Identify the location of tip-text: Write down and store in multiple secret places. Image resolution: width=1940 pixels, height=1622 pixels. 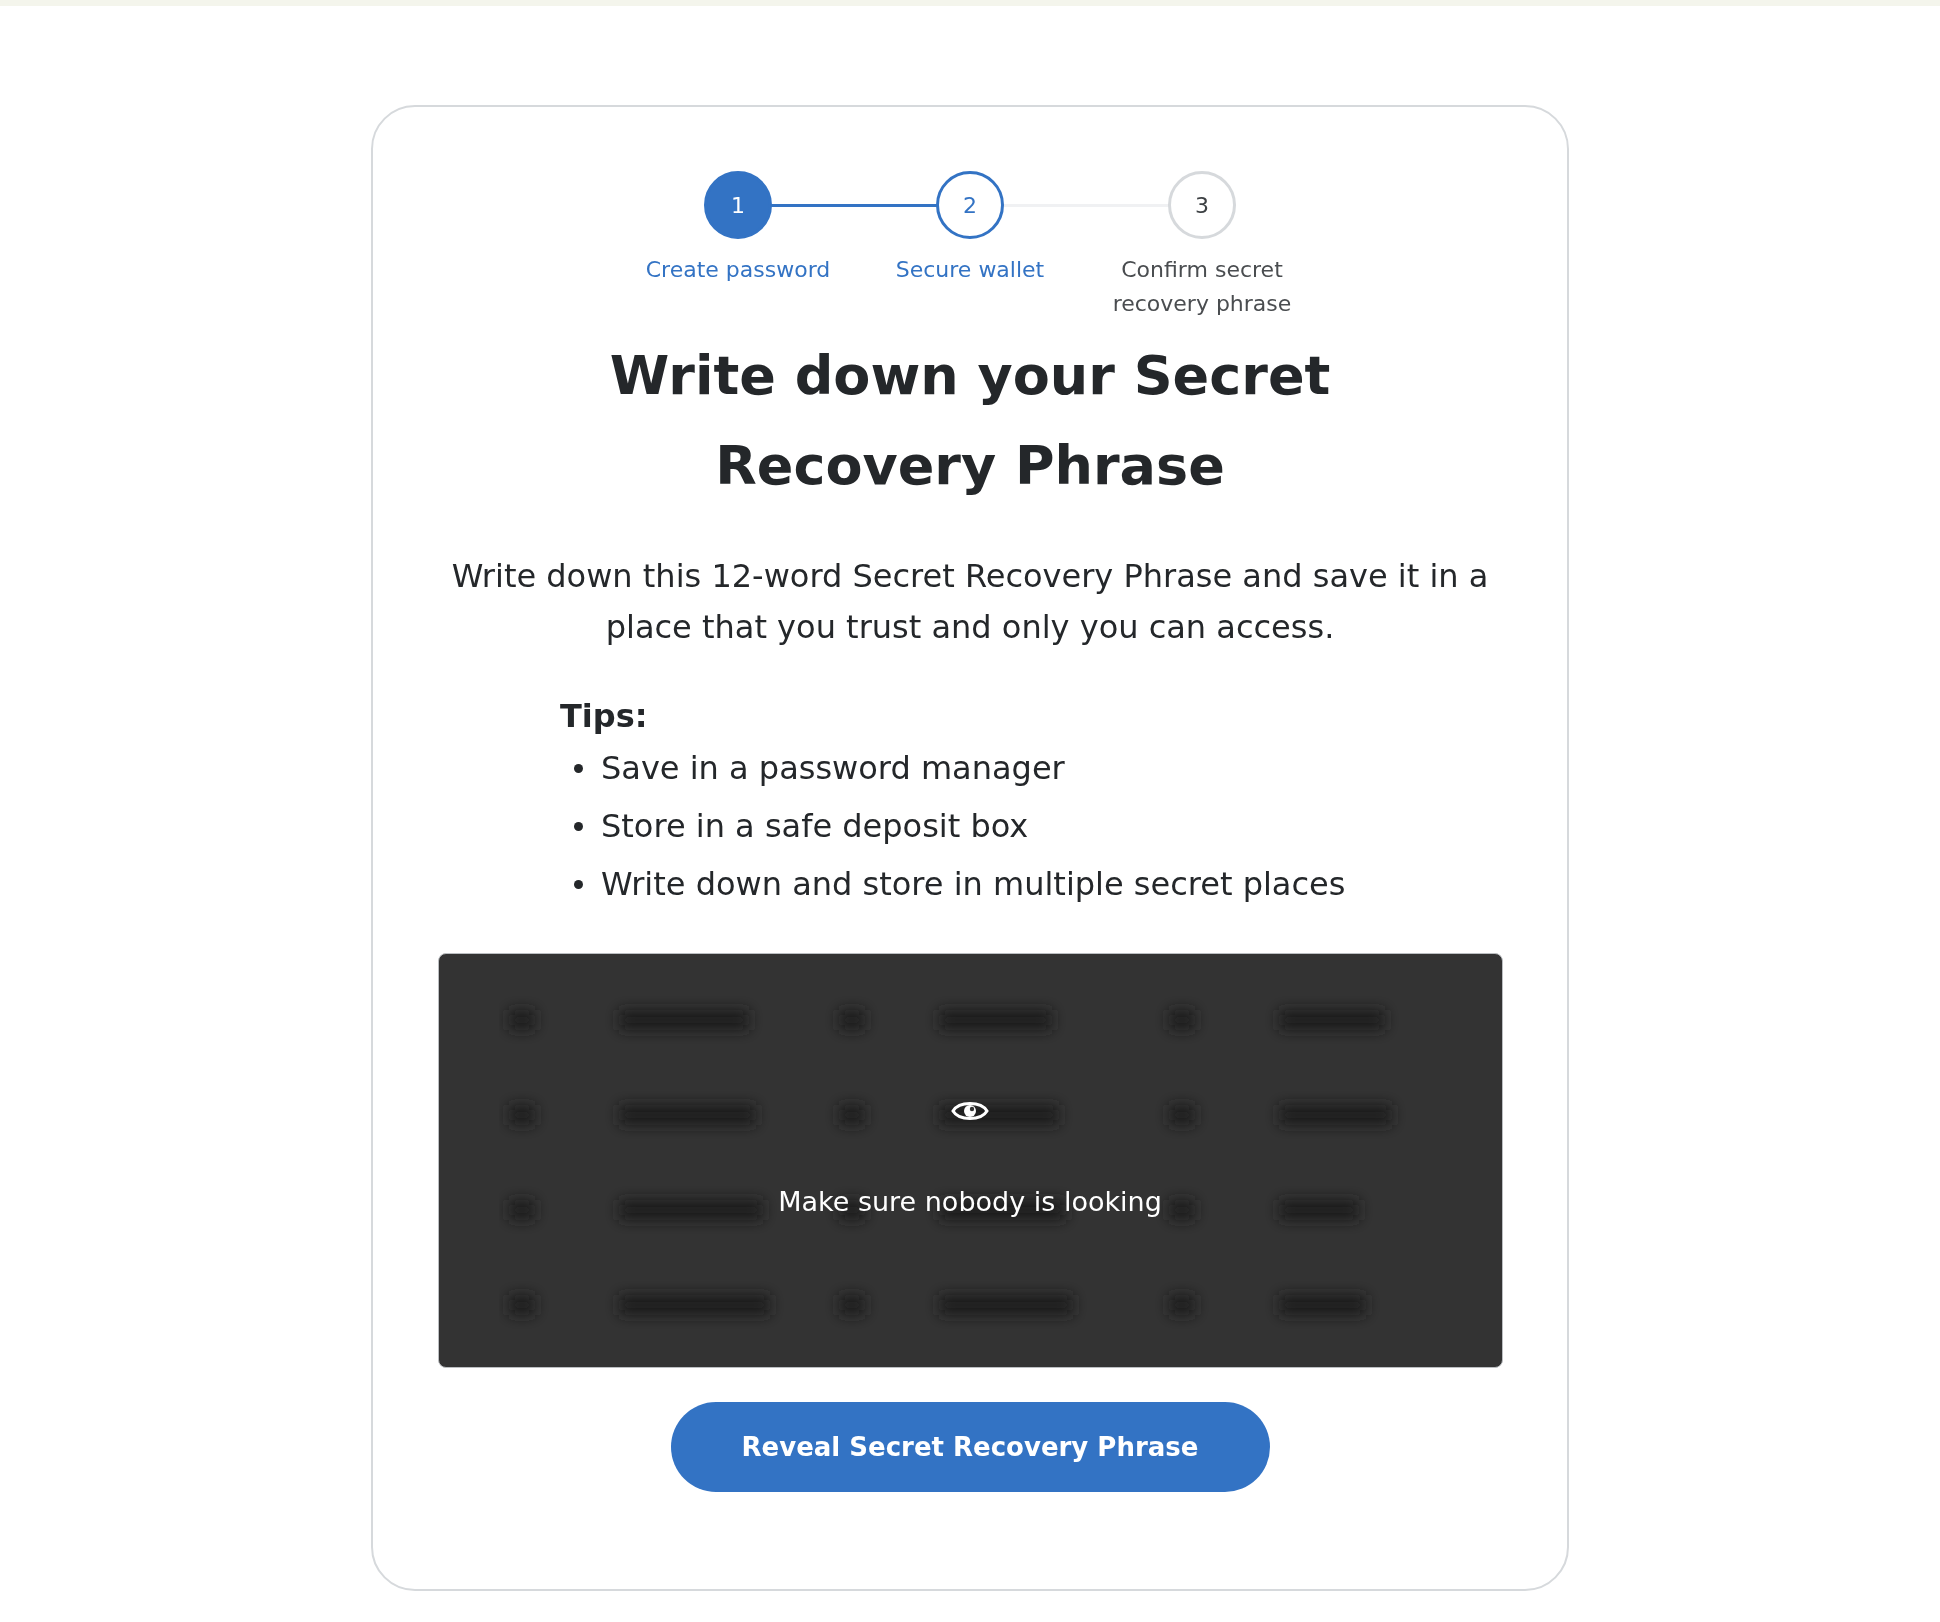
(973, 884).